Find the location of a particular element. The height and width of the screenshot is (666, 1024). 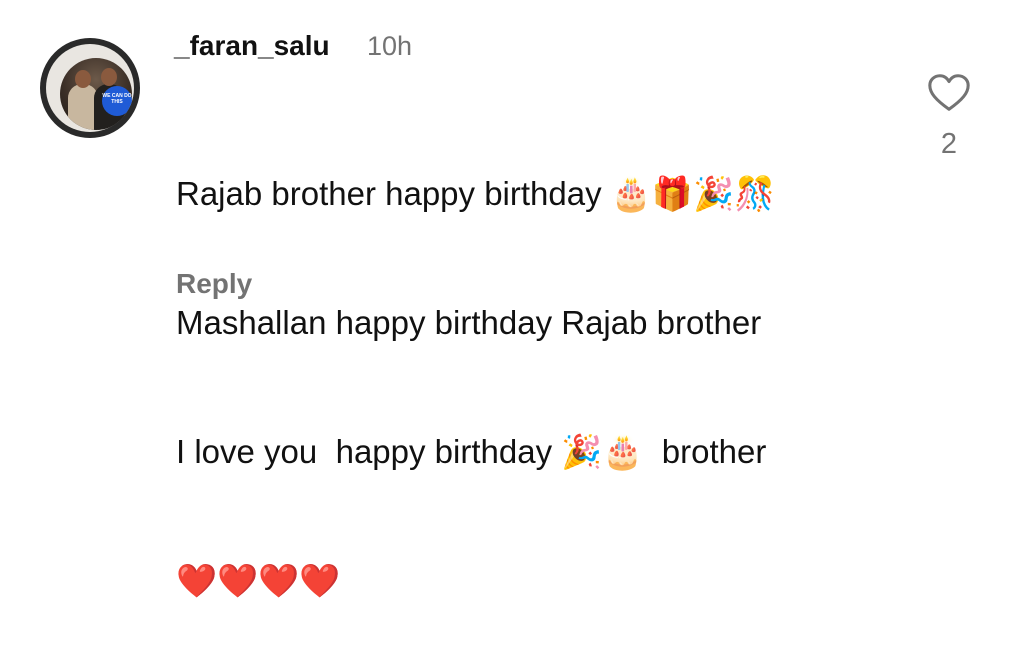

comment-username: _faran_salu is located at coordinates (252, 46).